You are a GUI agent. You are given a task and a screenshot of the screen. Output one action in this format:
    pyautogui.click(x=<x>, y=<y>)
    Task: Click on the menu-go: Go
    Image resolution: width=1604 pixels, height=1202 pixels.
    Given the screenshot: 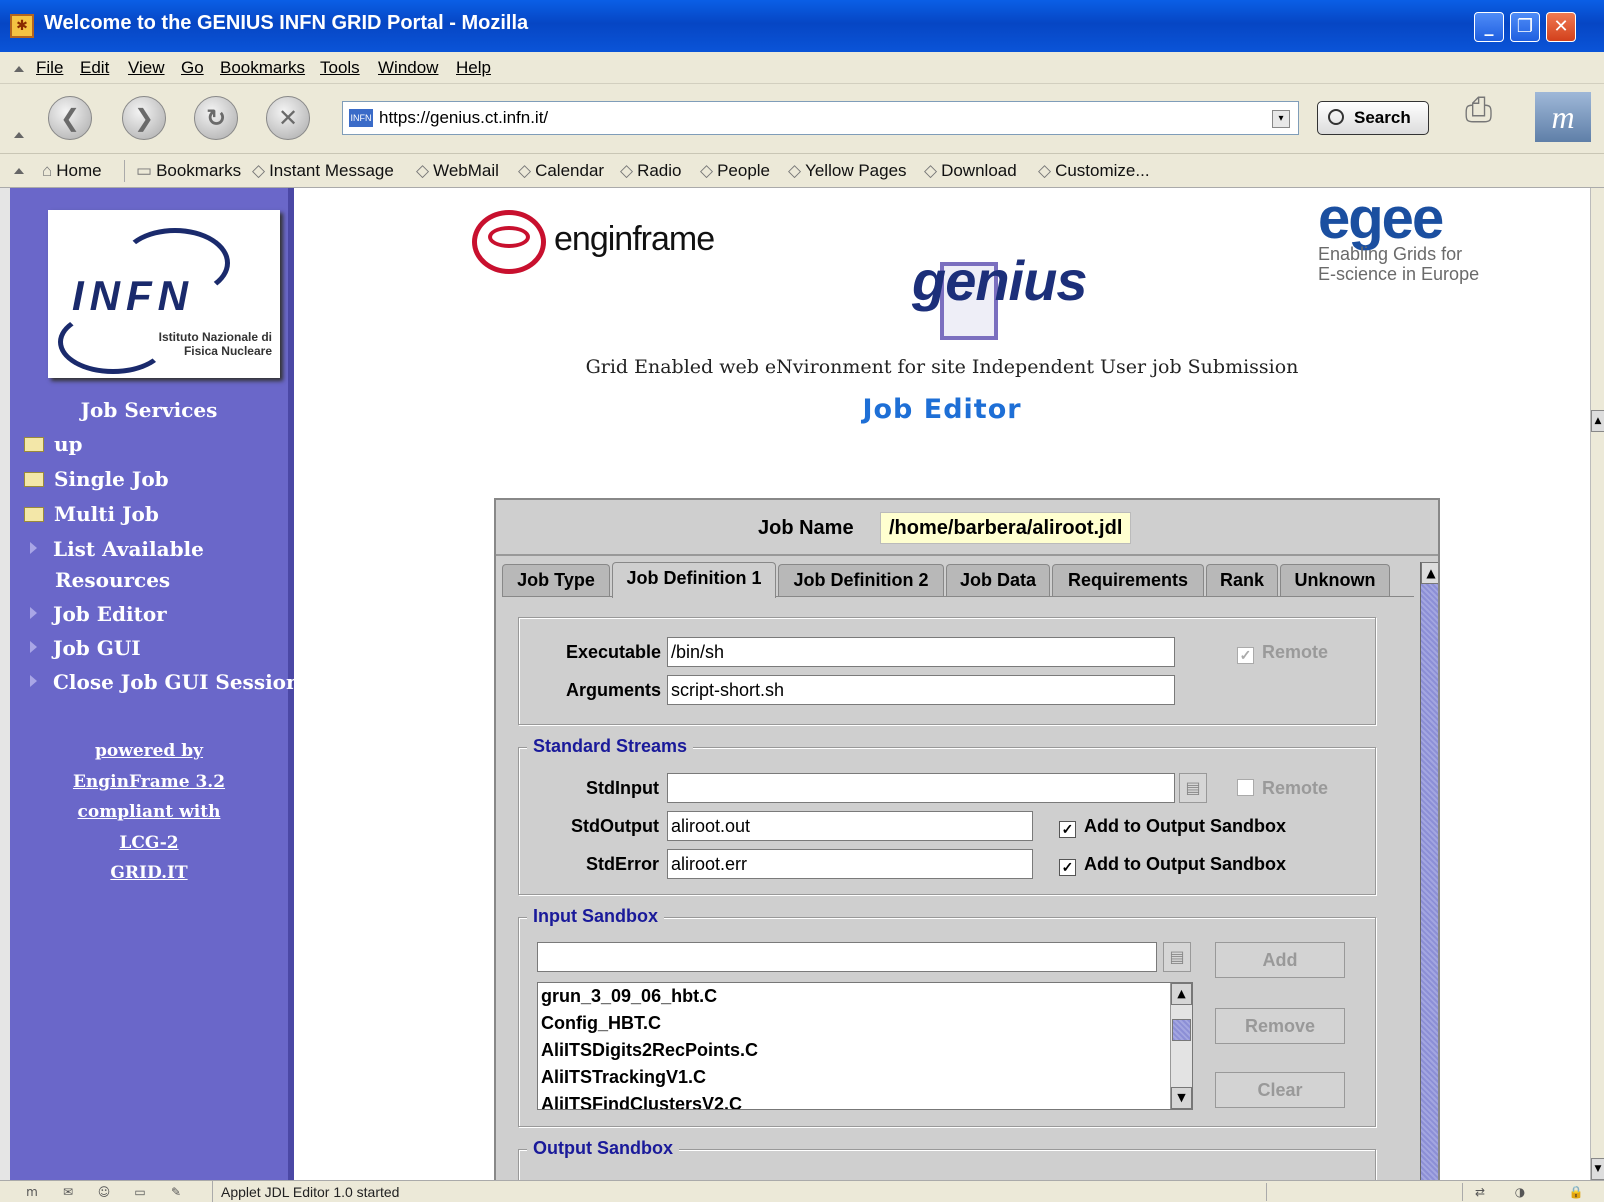 What is the action you would take?
    pyautogui.click(x=192, y=68)
    